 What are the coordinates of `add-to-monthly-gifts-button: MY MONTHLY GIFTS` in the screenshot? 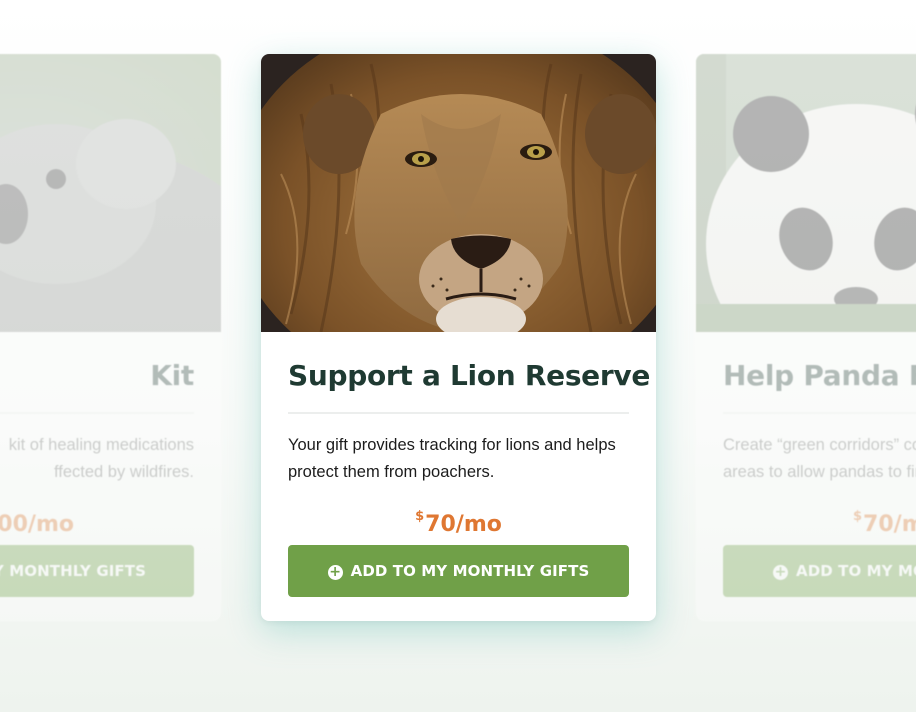 It's located at (97, 571).